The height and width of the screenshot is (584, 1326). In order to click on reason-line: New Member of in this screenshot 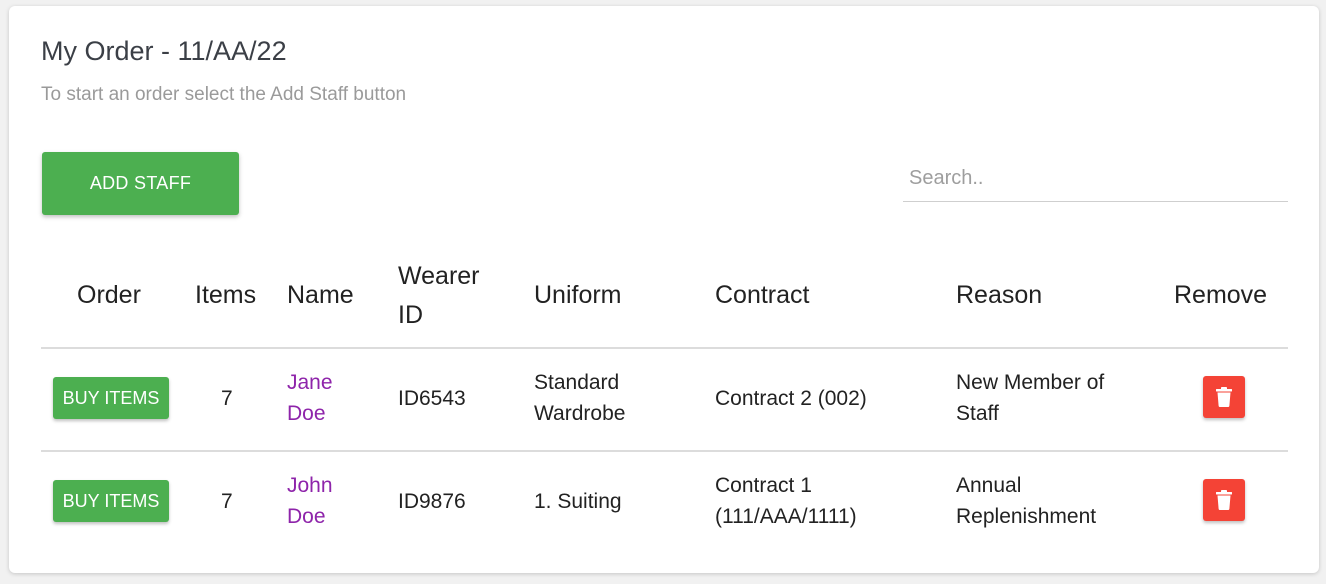, I will do `click(1030, 382)`.